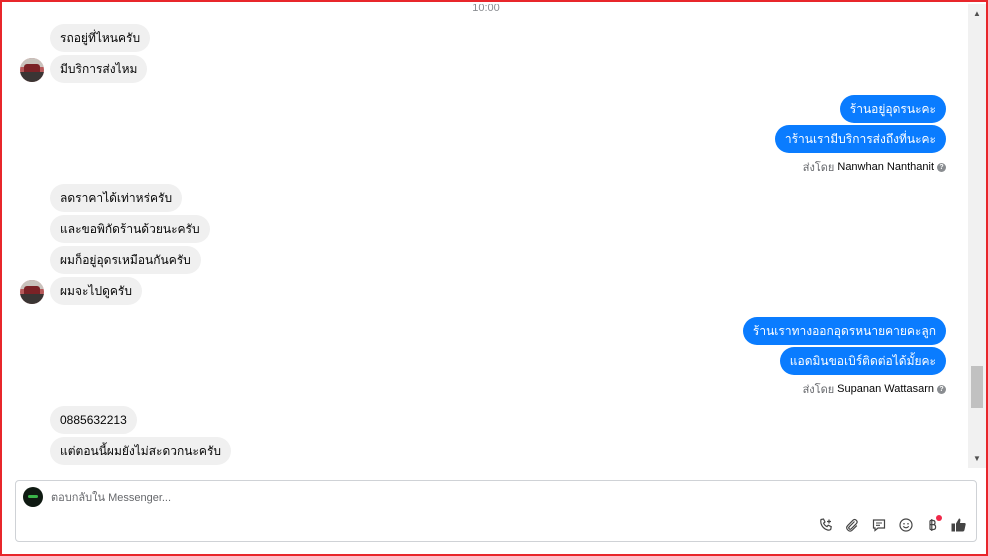 The image size is (988, 556). Describe the element at coordinates (96, 291) in the screenshot. I see `incoming-message: ผมจะไปดูครับ` at that location.